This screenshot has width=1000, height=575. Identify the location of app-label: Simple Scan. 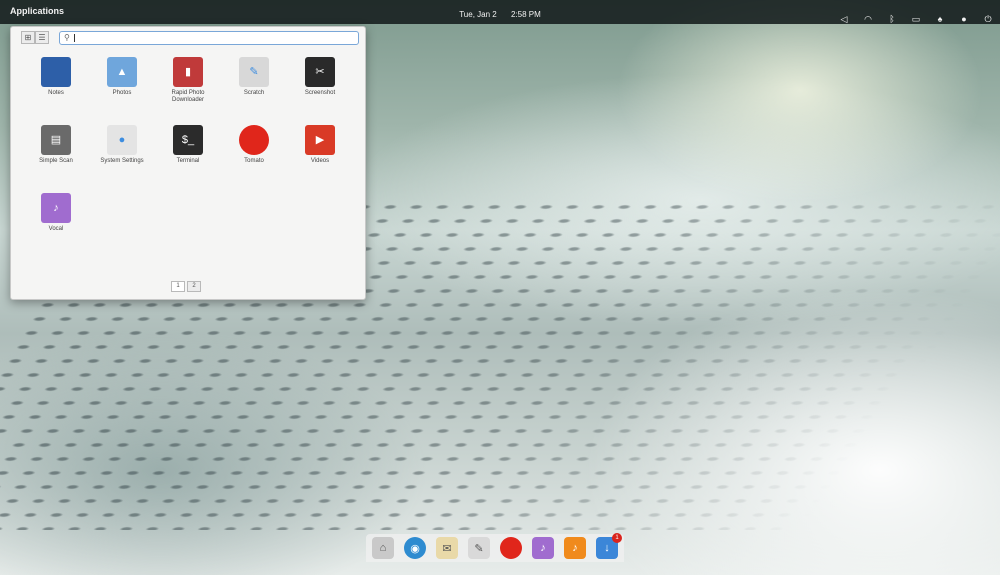
(56, 161).